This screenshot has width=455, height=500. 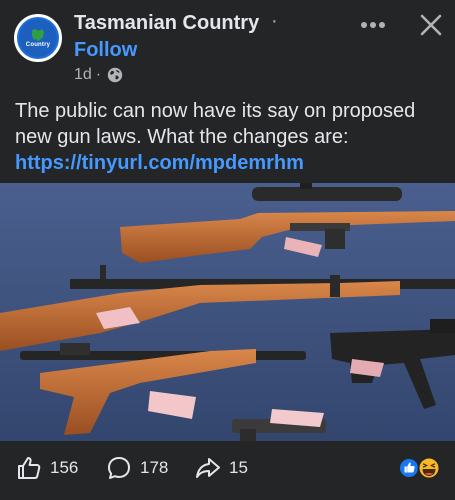 I want to click on reaction-icons, so click(x=420, y=468).